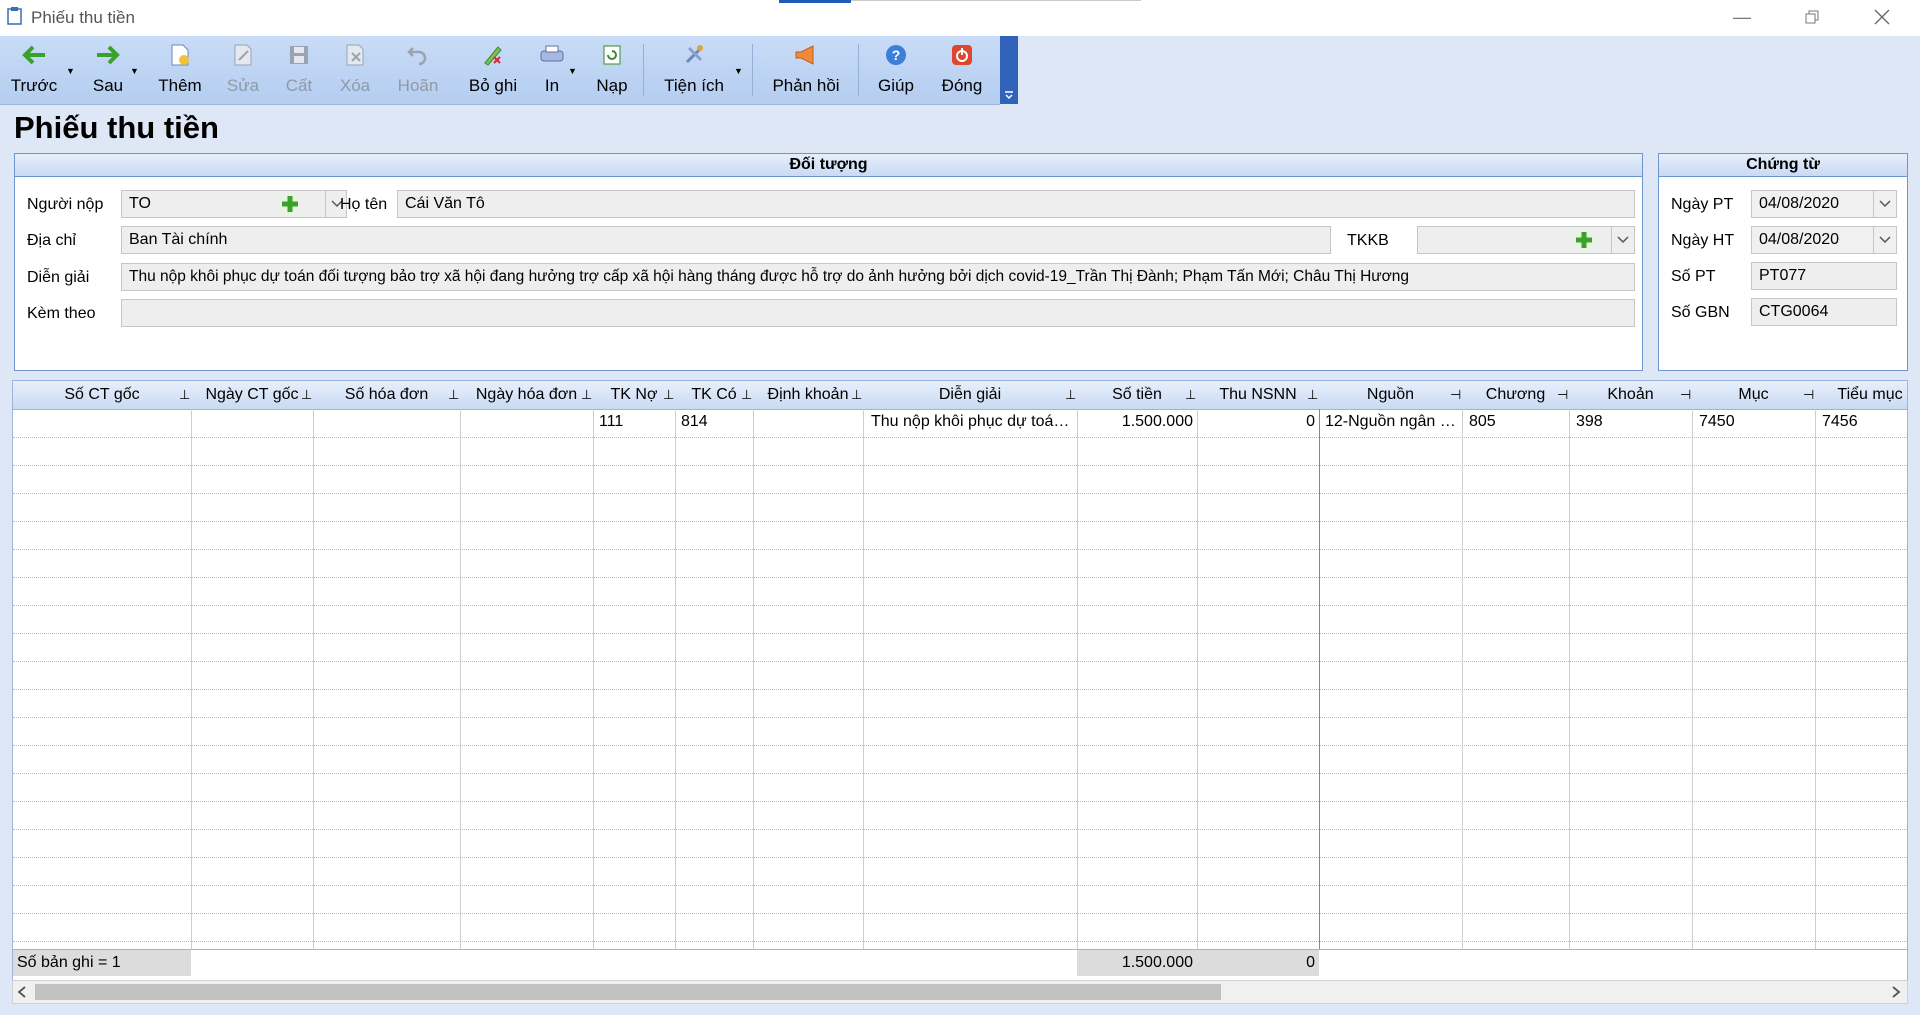 This screenshot has height=1015, width=1920. I want to click on cell-chuong: 805, so click(1517, 422).